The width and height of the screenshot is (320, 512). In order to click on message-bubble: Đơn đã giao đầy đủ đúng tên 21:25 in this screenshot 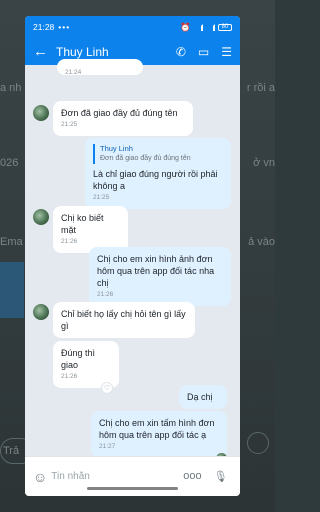, I will do `click(123, 118)`.